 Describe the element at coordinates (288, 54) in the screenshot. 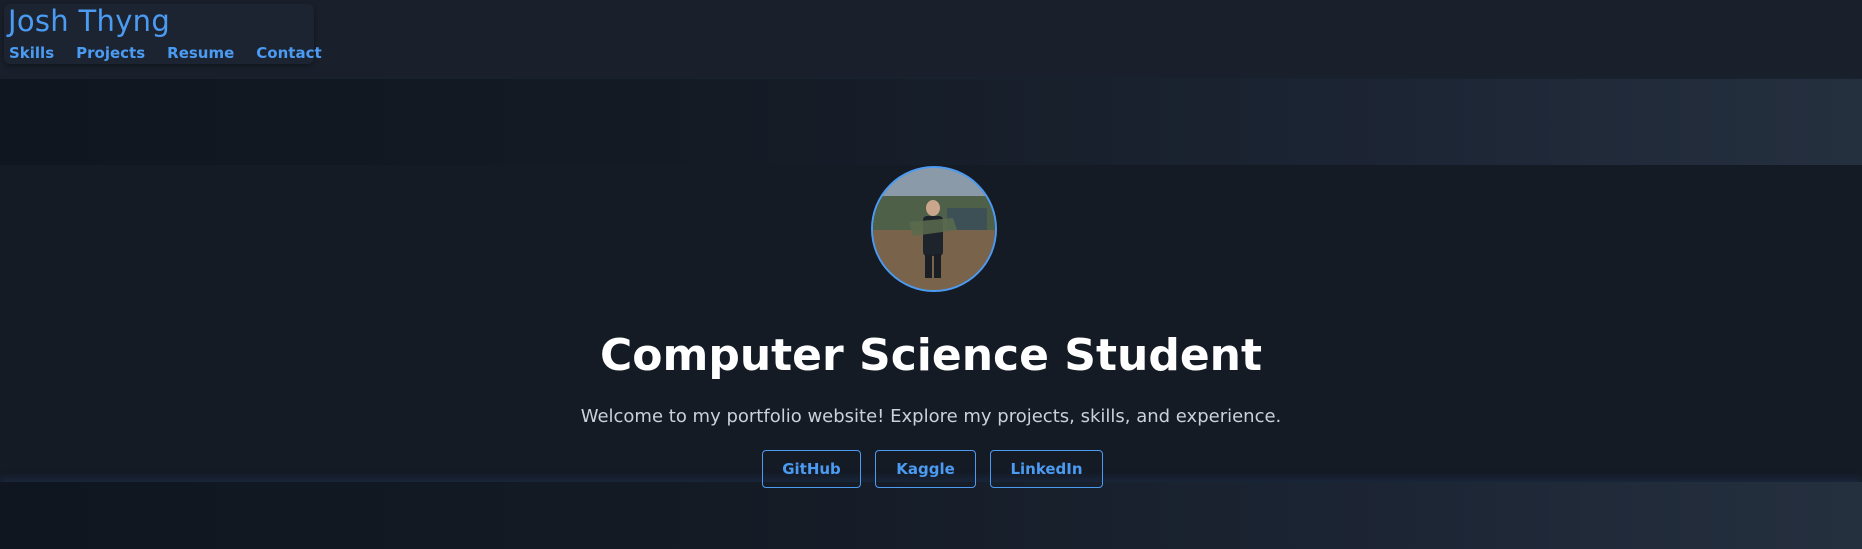

I see `nav-link-contact: Contact` at that location.